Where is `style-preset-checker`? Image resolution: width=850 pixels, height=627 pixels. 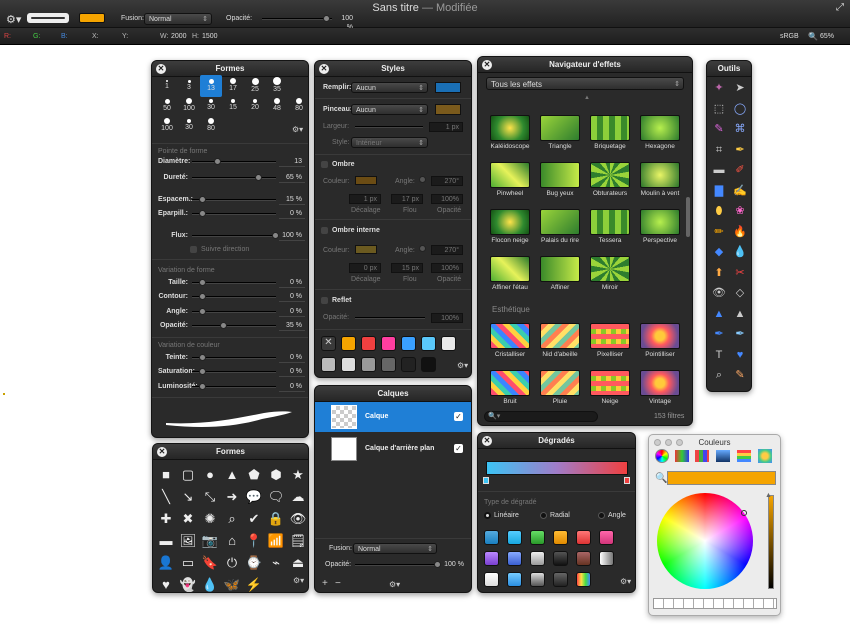
style-preset-checker is located at coordinates (368, 364).